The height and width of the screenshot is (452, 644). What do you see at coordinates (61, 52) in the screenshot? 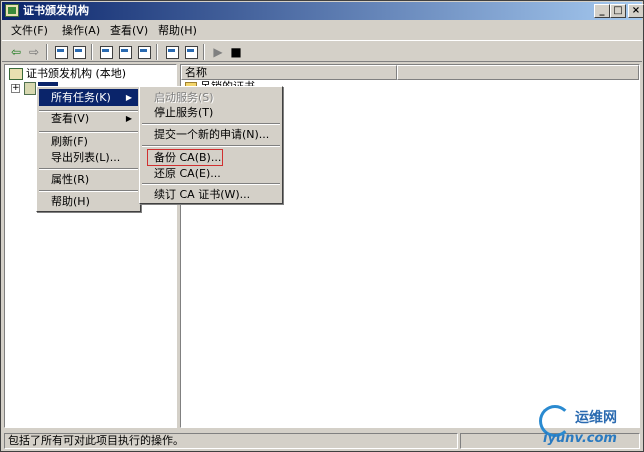
I see `up-folder-icon` at bounding box center [61, 52].